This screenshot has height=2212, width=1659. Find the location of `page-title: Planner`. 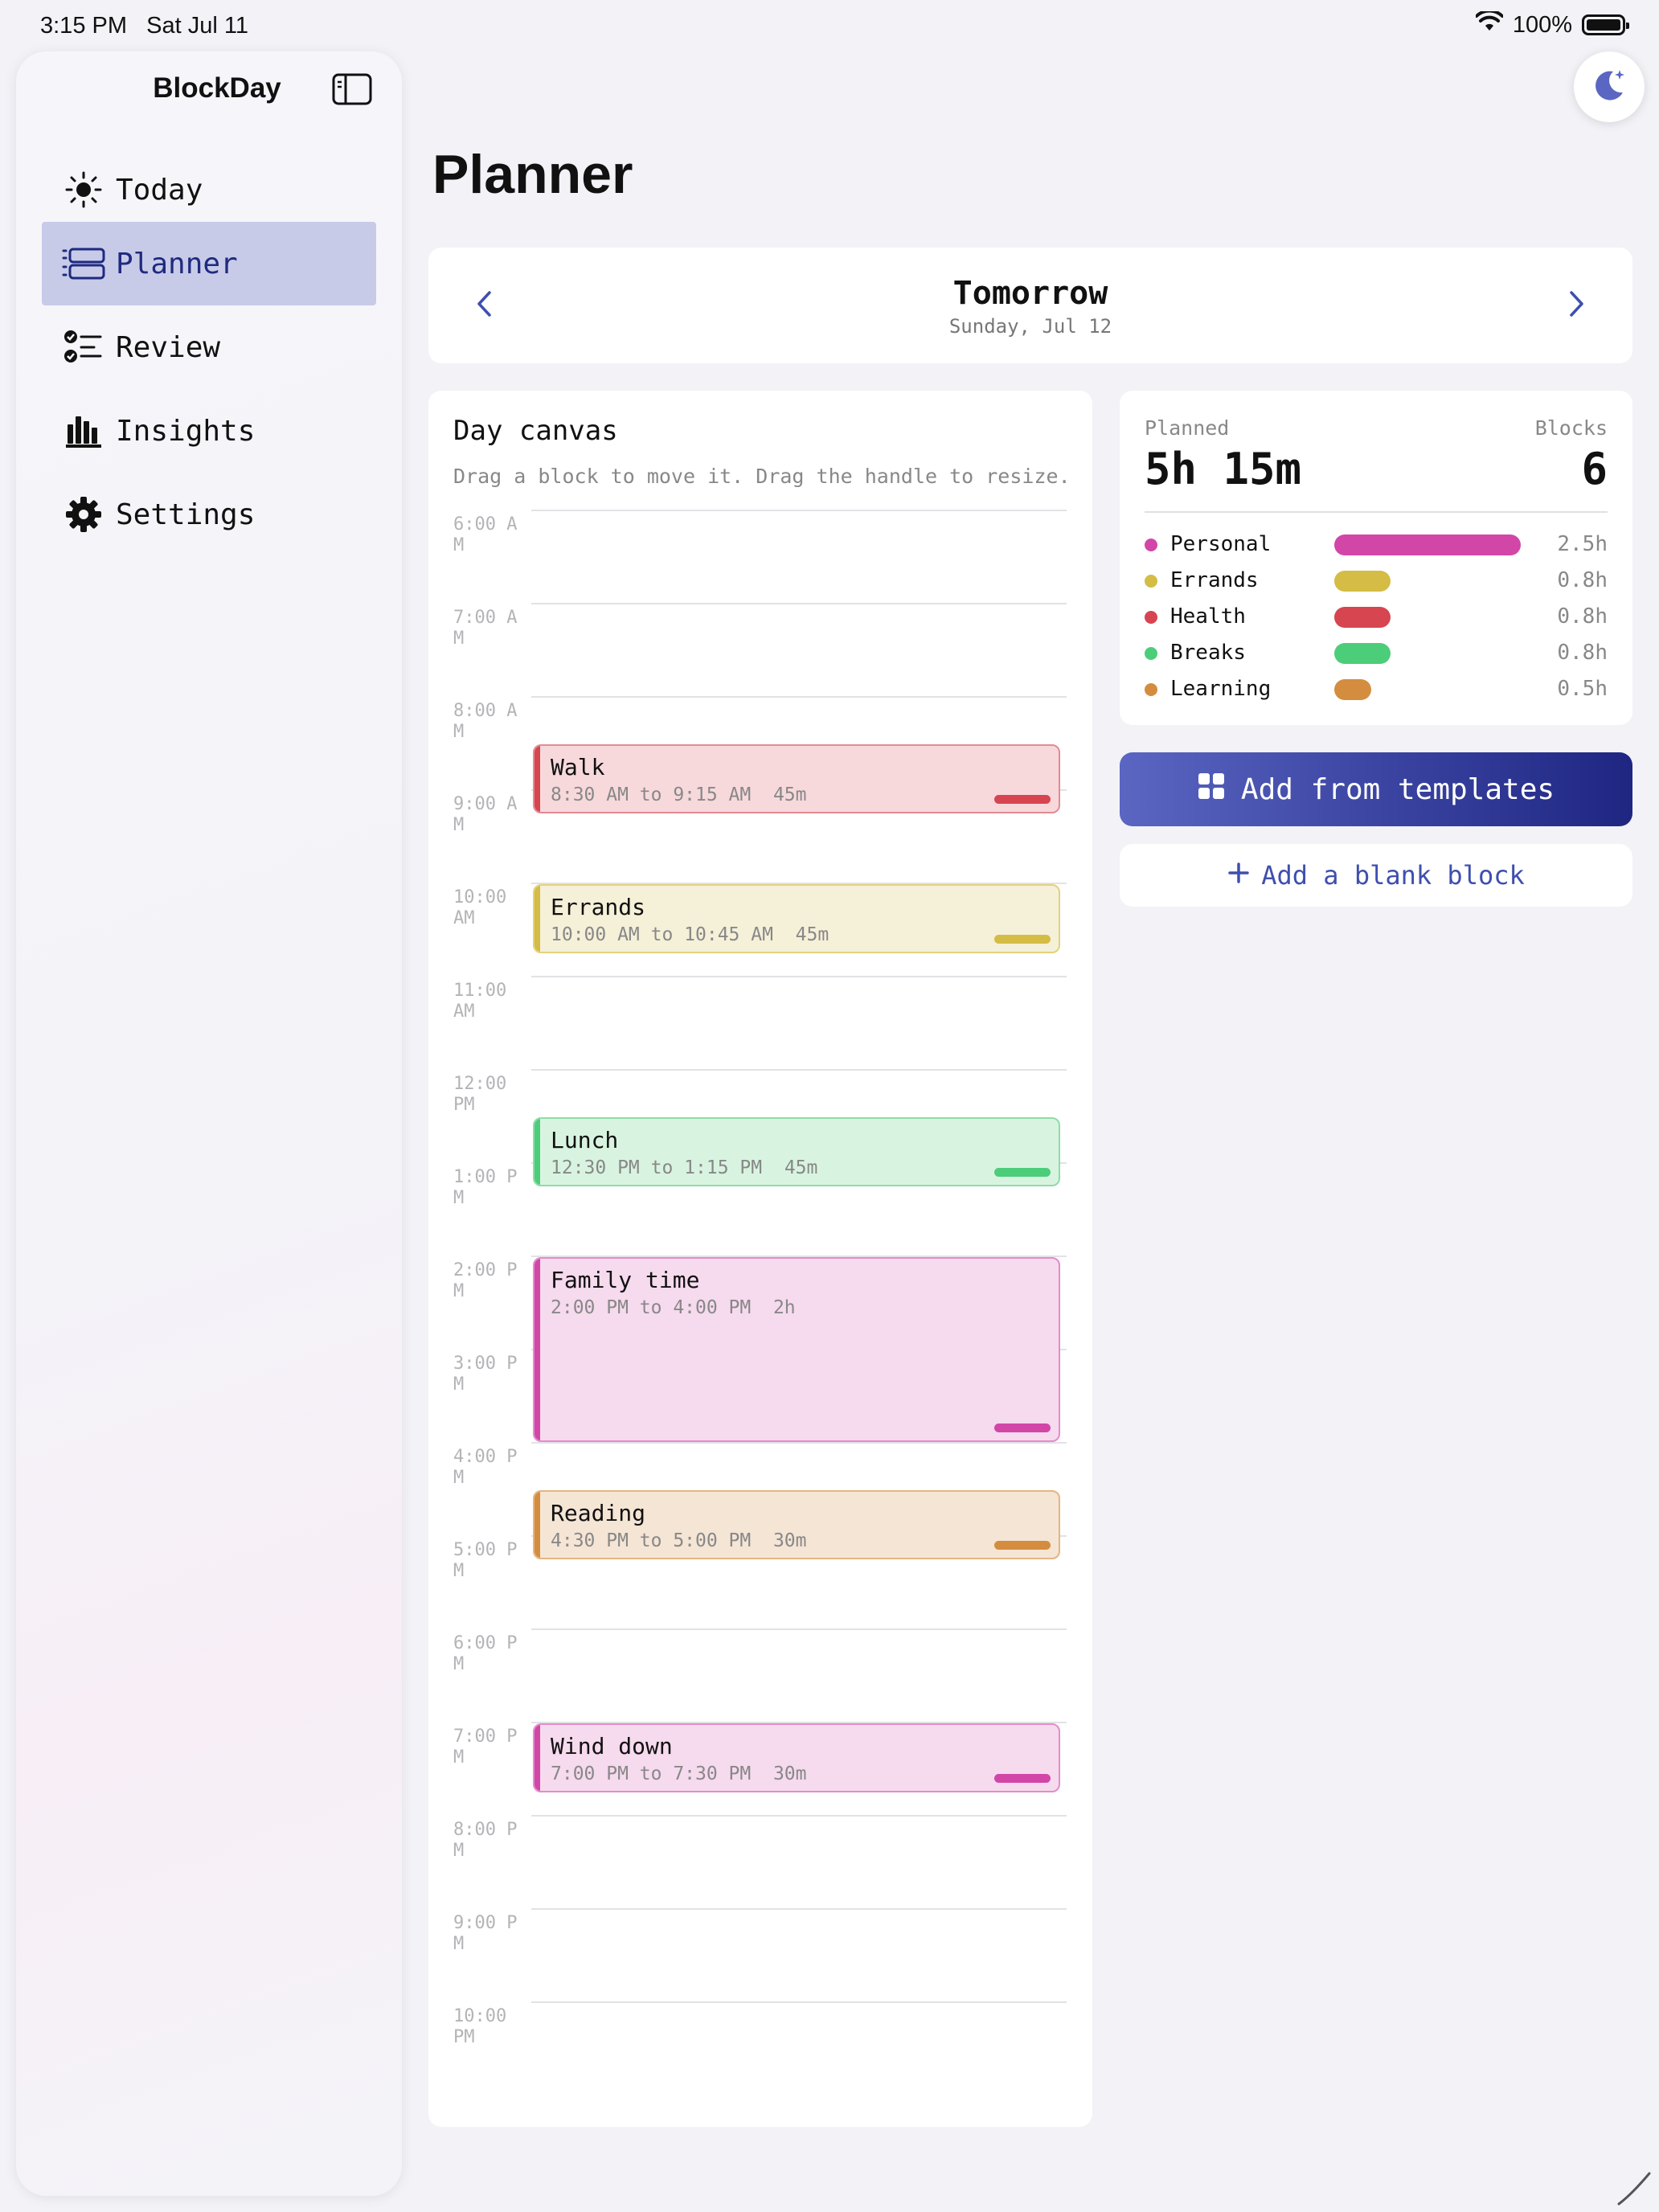

page-title: Planner is located at coordinates (532, 174).